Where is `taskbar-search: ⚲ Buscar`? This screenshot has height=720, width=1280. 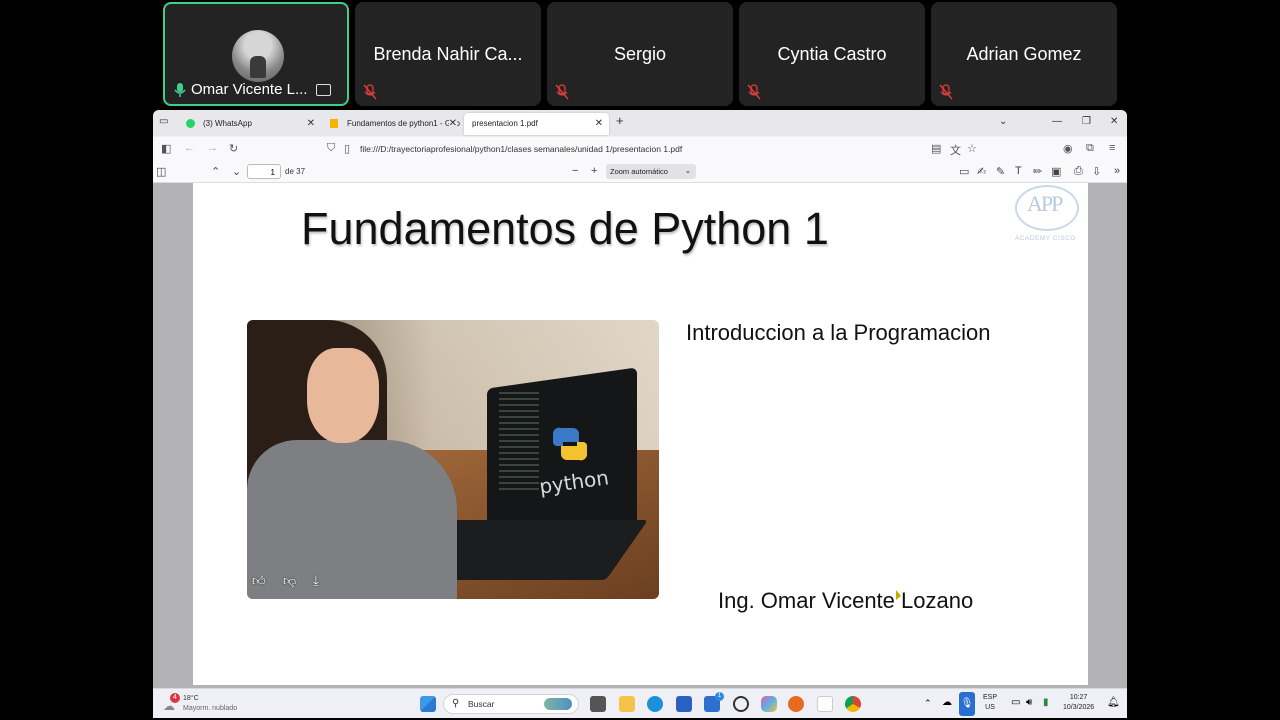 taskbar-search: ⚲ Buscar is located at coordinates (511, 704).